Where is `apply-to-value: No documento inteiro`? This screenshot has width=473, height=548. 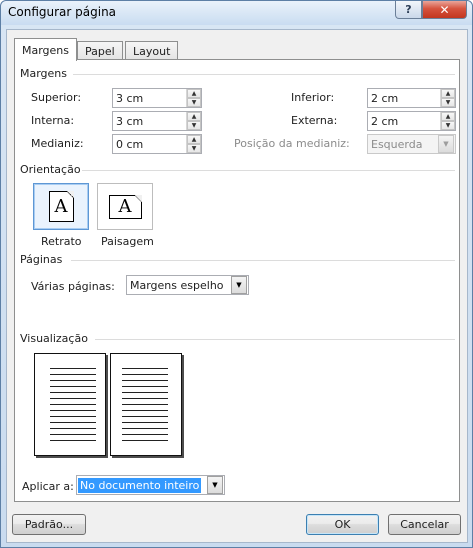 apply-to-value: No documento inteiro is located at coordinates (140, 485).